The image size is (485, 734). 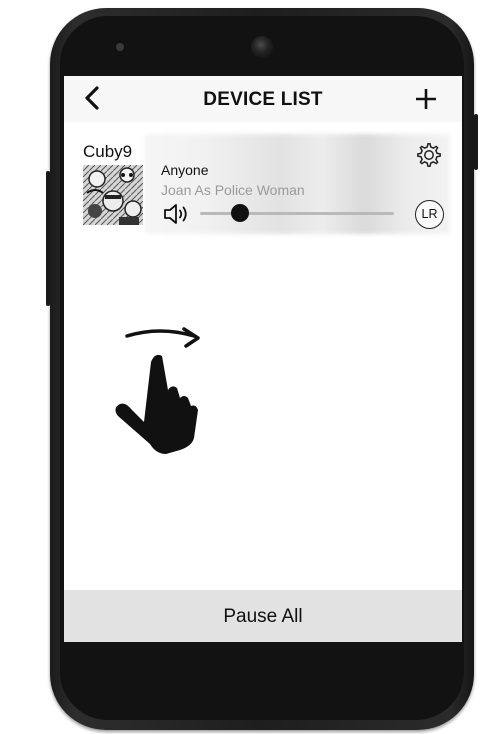 I want to click on page-title: DEVICE LIST, so click(x=263, y=99).